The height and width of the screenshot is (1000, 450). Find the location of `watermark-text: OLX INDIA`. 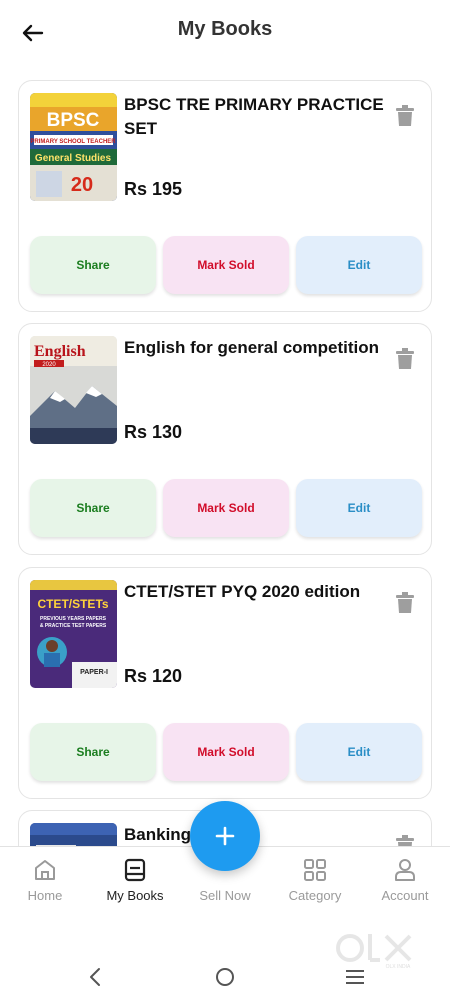

watermark-text: OLX INDIA is located at coordinates (398, 967).